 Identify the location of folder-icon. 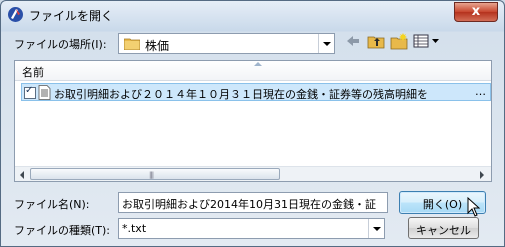
(132, 44).